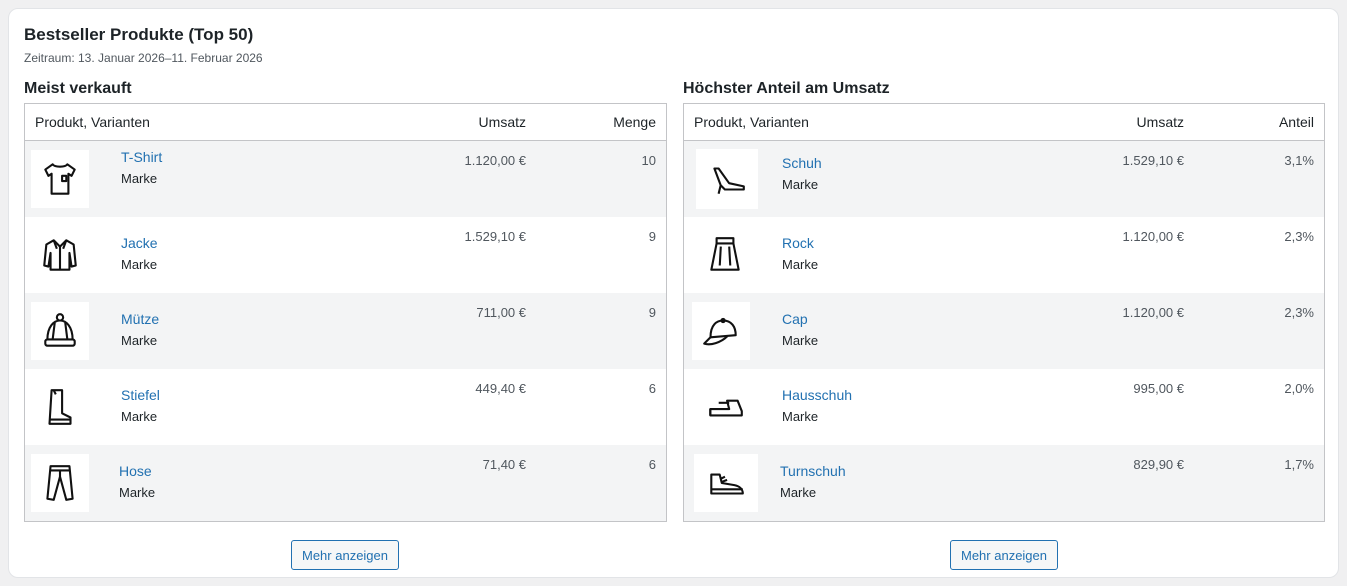  I want to click on product-link: Stiefel, so click(140, 395).